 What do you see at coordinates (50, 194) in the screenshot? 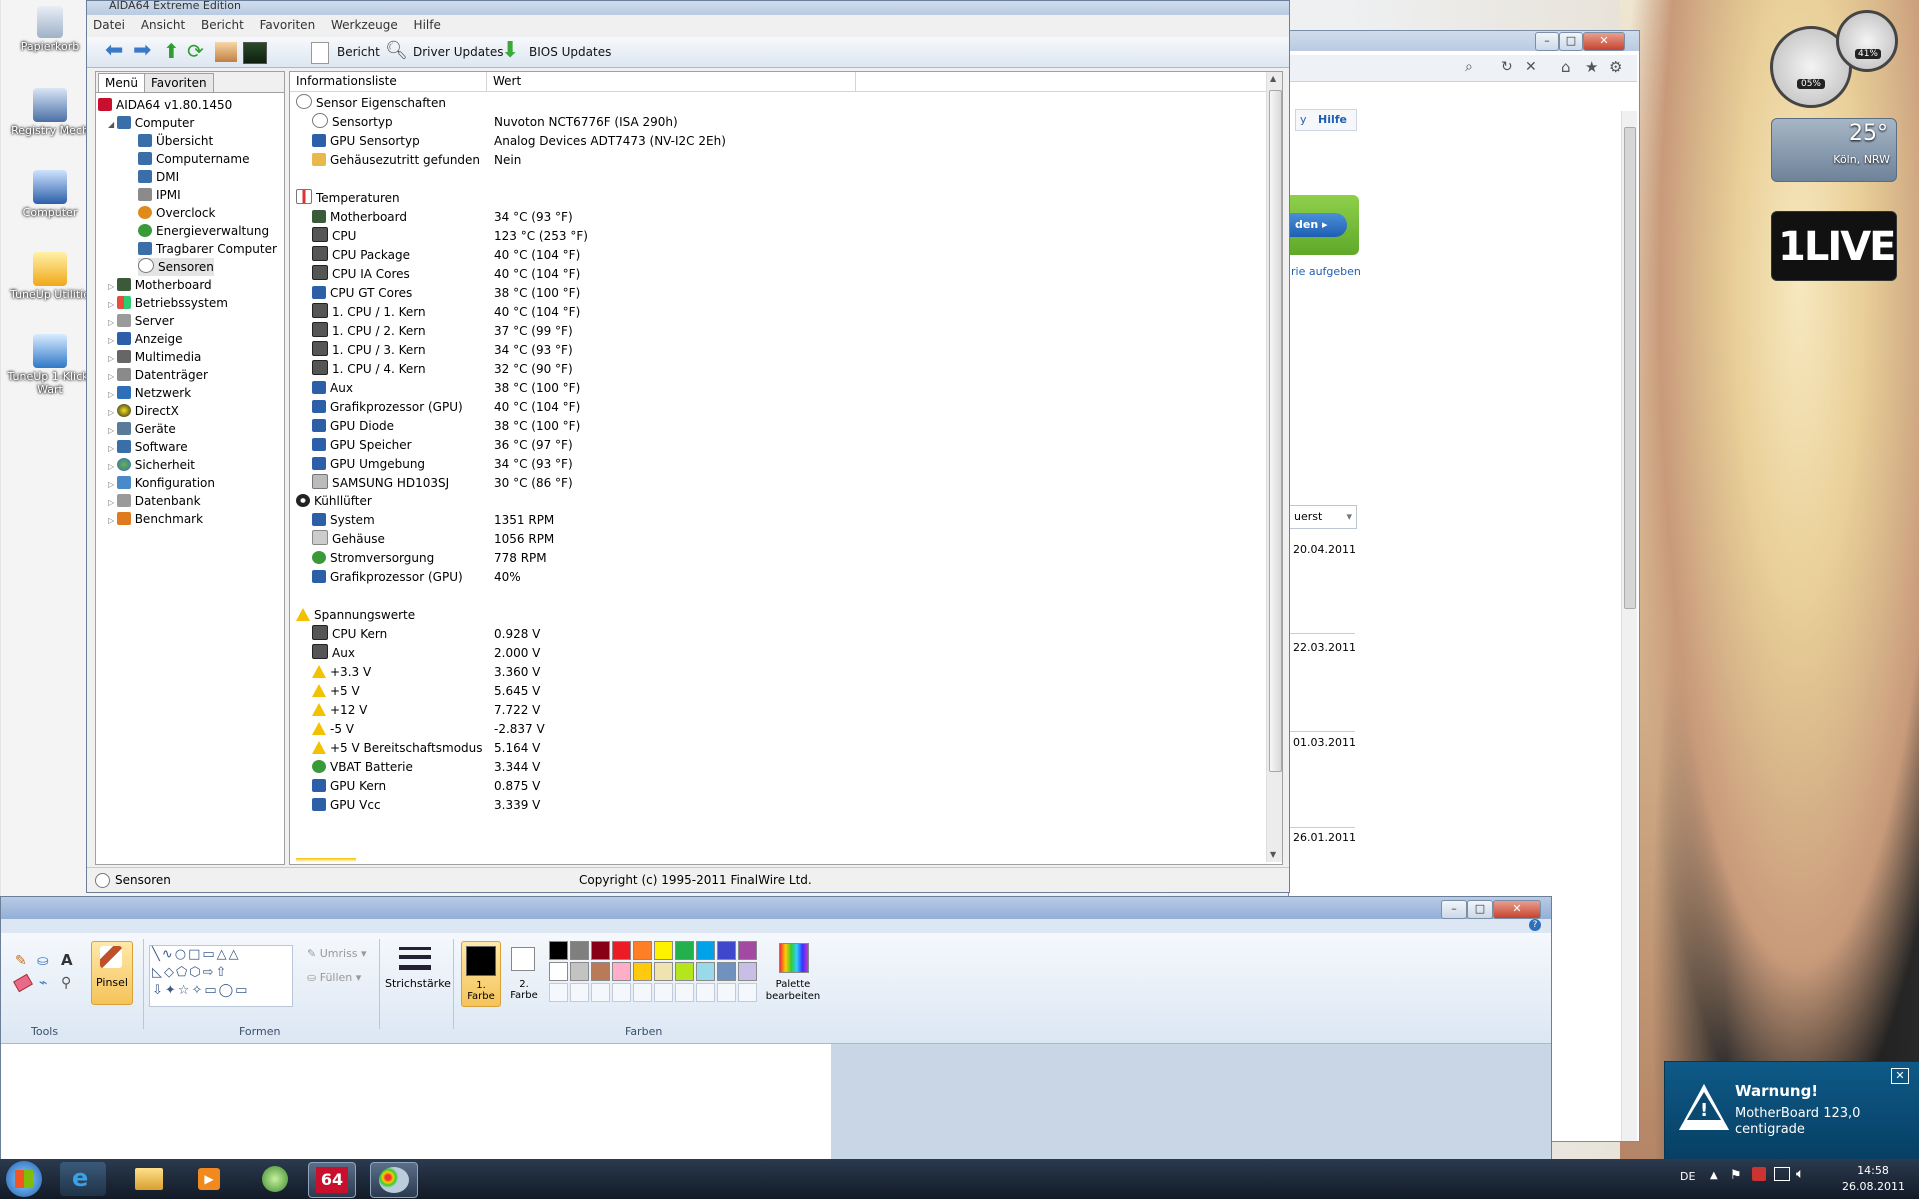
I see `desktop-icon-computer: Computer` at bounding box center [50, 194].